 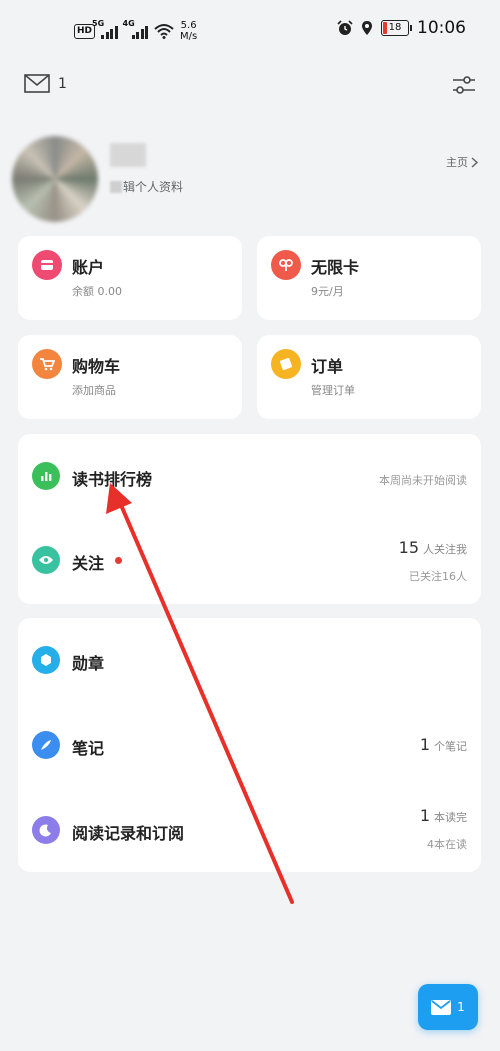 What do you see at coordinates (88, 267) in the screenshot?
I see `account-title: 账户` at bounding box center [88, 267].